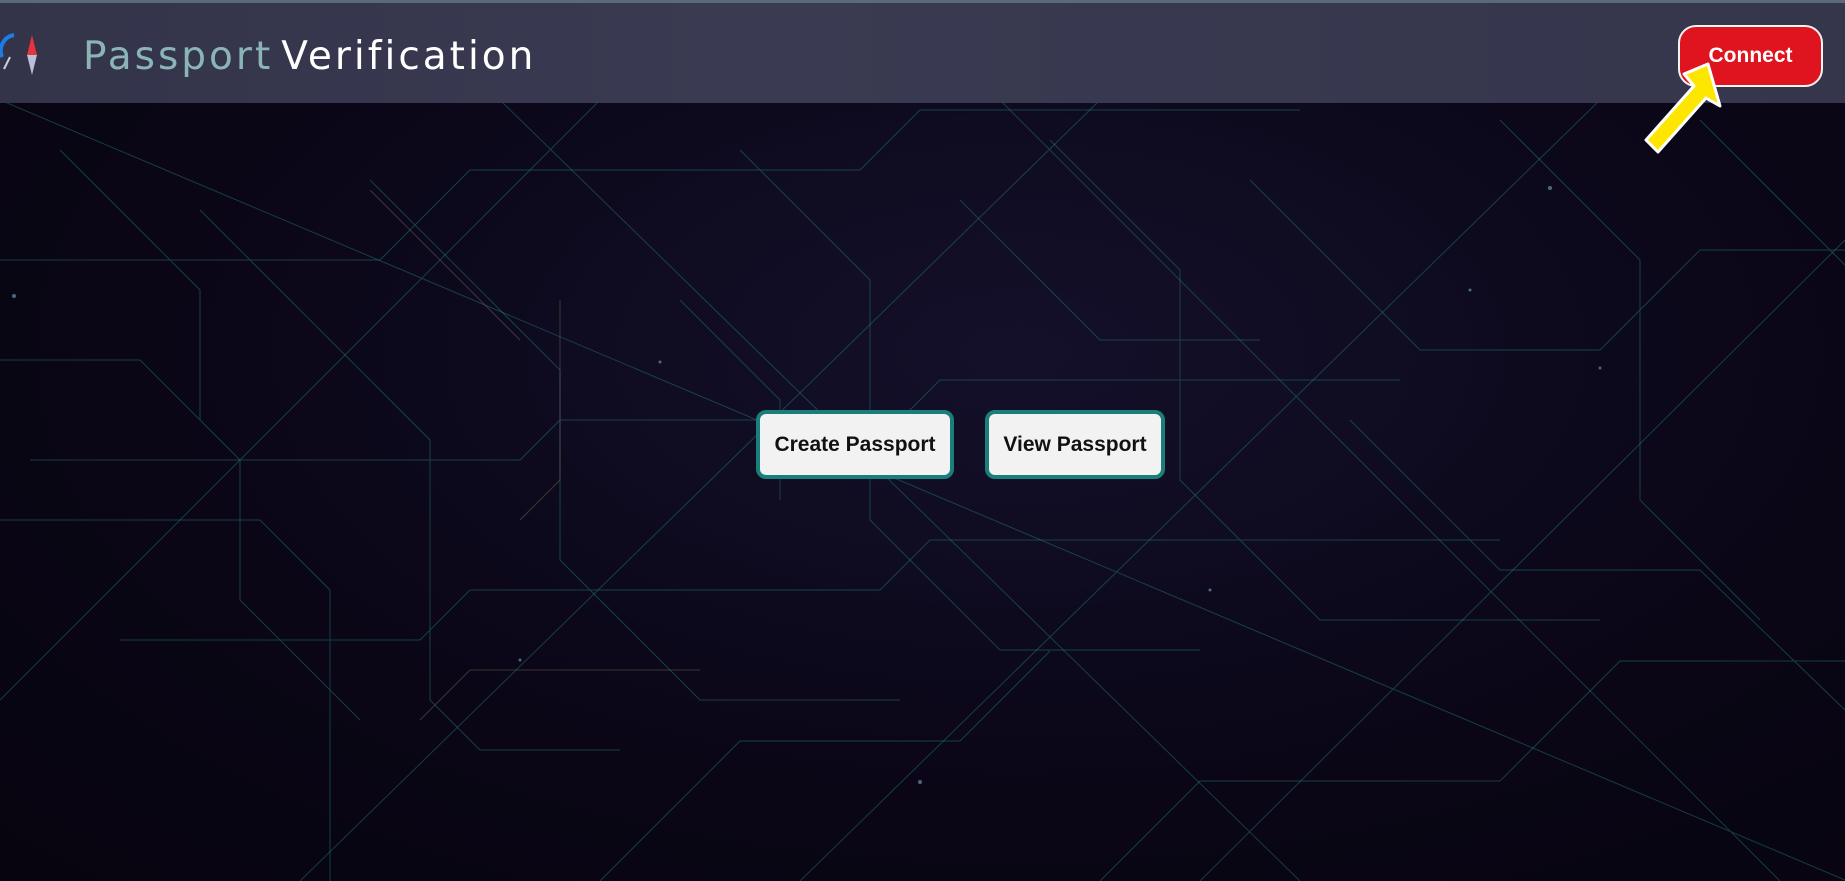 This screenshot has width=1845, height=881. I want to click on app-title-part1: Passport, so click(178, 56).